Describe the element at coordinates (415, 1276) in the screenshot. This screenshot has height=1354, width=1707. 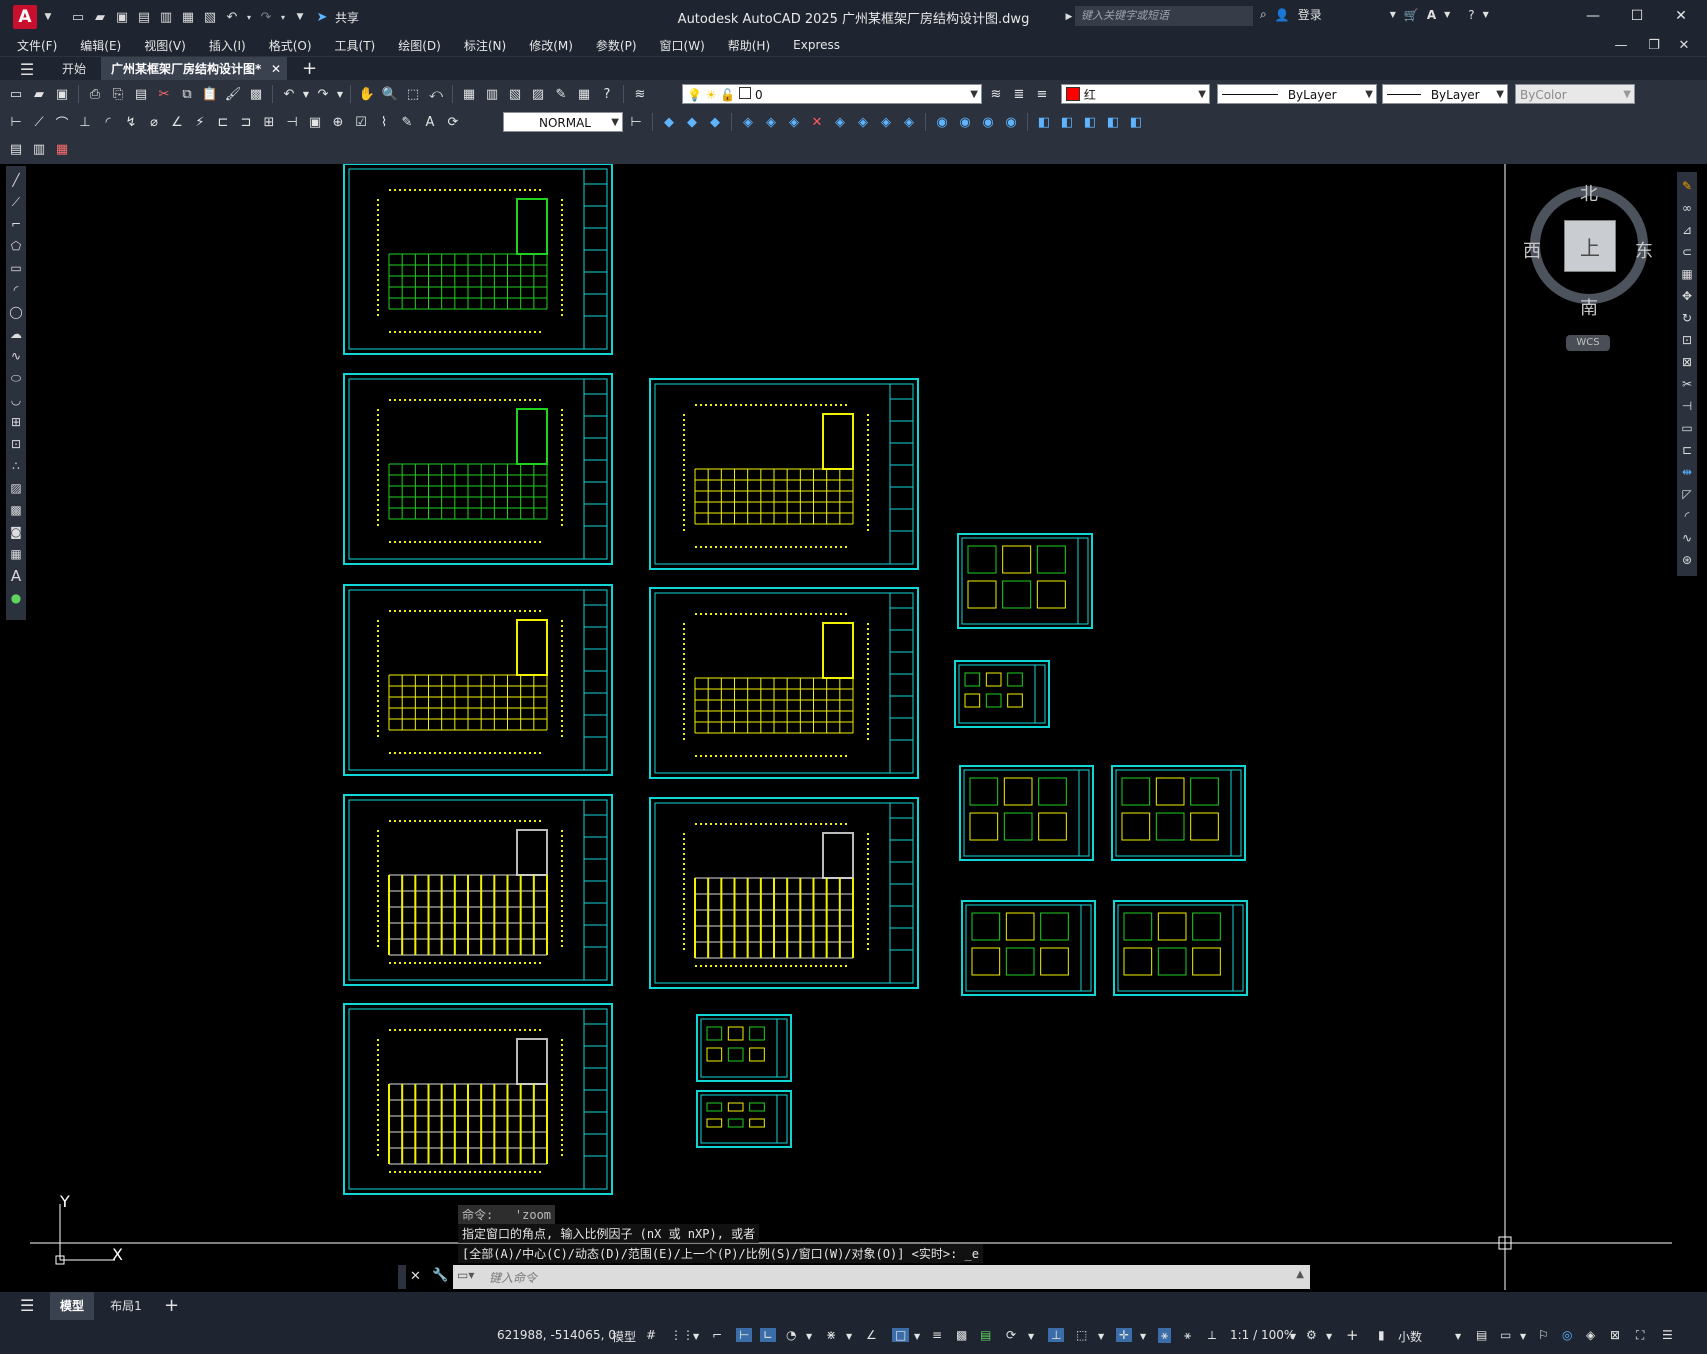
I see `command-close-icon: ✕` at that location.